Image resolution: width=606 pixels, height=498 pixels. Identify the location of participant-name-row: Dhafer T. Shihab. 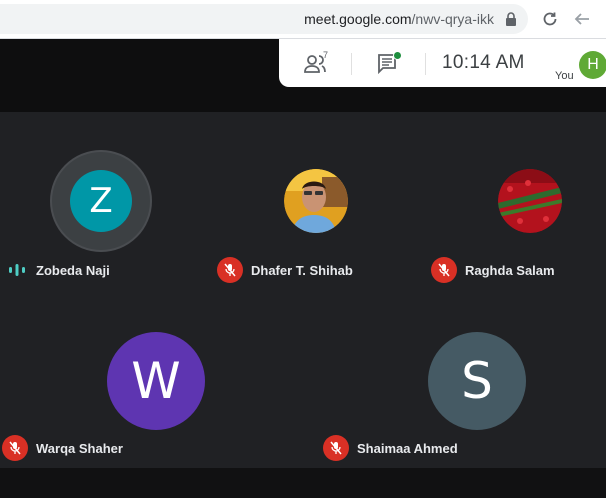
(285, 270).